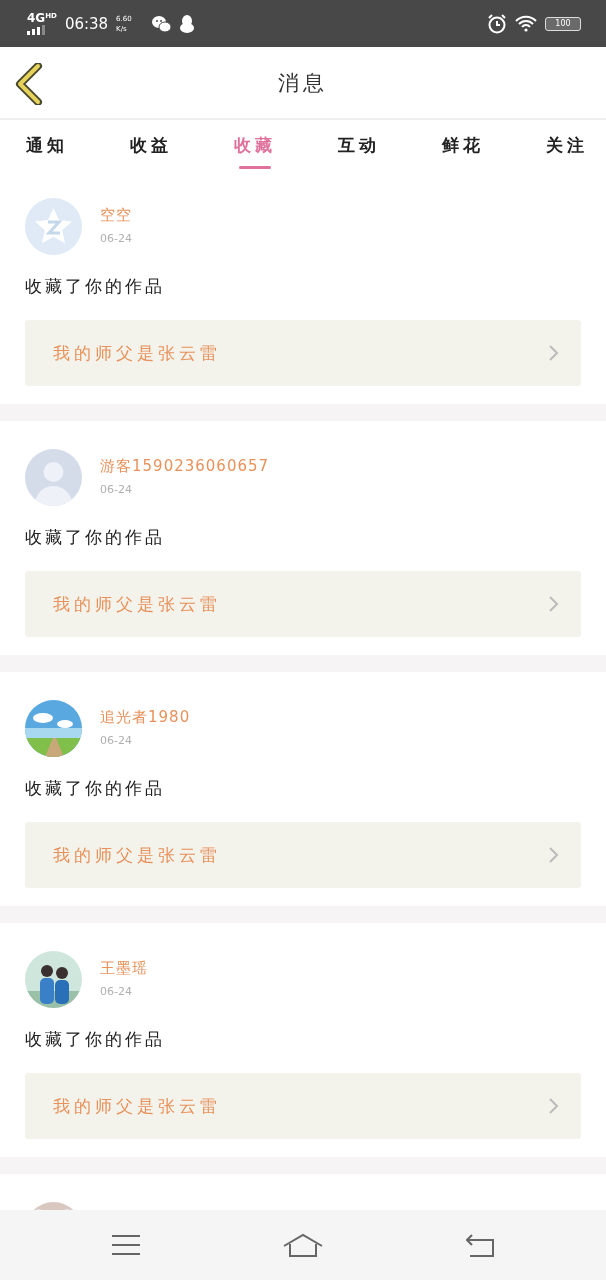  Describe the element at coordinates (463, 145) in the screenshot. I see `tab: 鲜花` at that location.